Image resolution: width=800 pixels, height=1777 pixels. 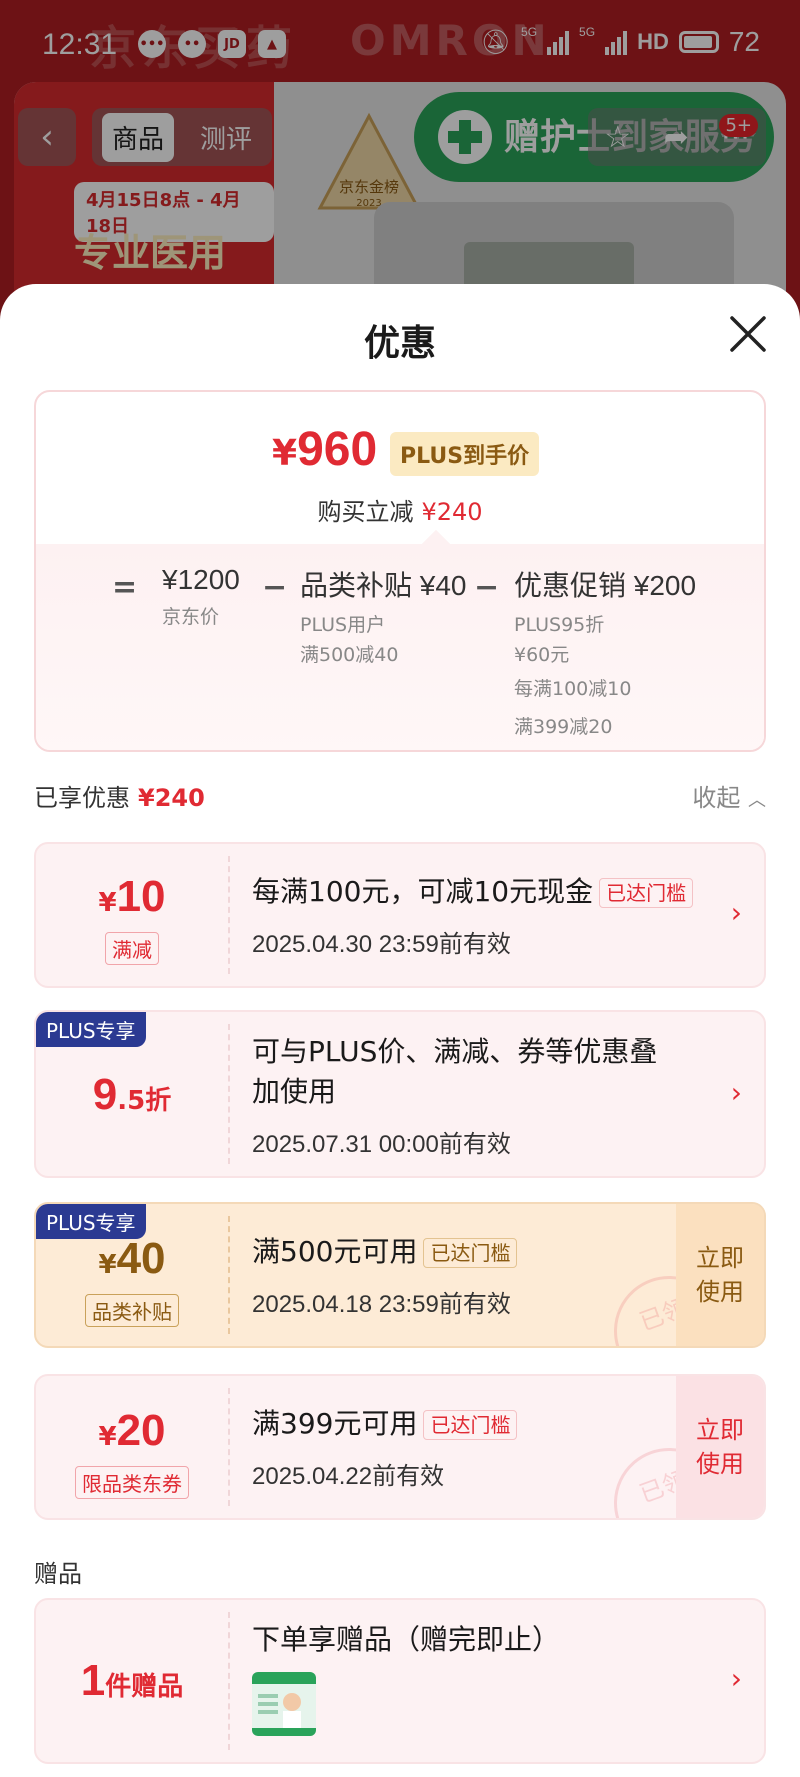 I want to click on coupon-value: 20, so click(x=141, y=1430).